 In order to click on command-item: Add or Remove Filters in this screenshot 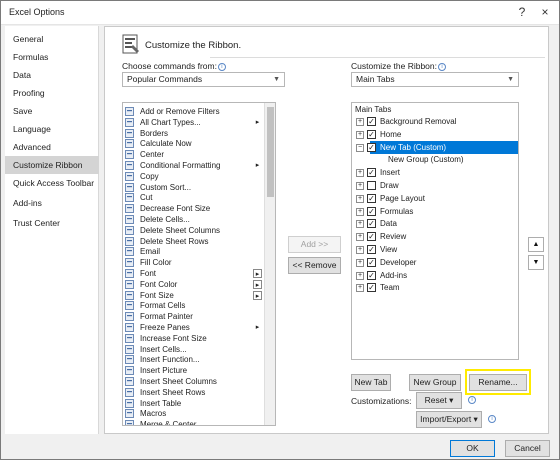, I will do `click(193, 111)`.